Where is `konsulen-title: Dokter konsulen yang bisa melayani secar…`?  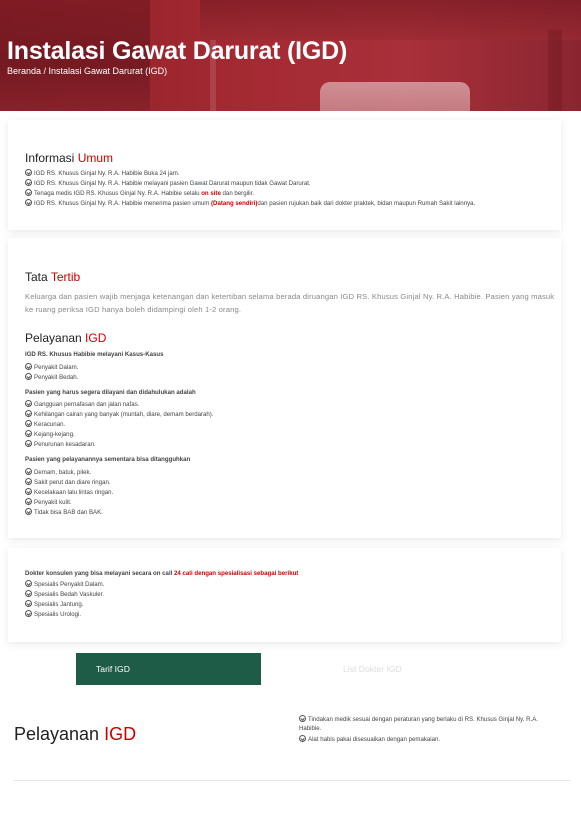 konsulen-title: Dokter konsulen yang bisa melayani secar… is located at coordinates (162, 573).